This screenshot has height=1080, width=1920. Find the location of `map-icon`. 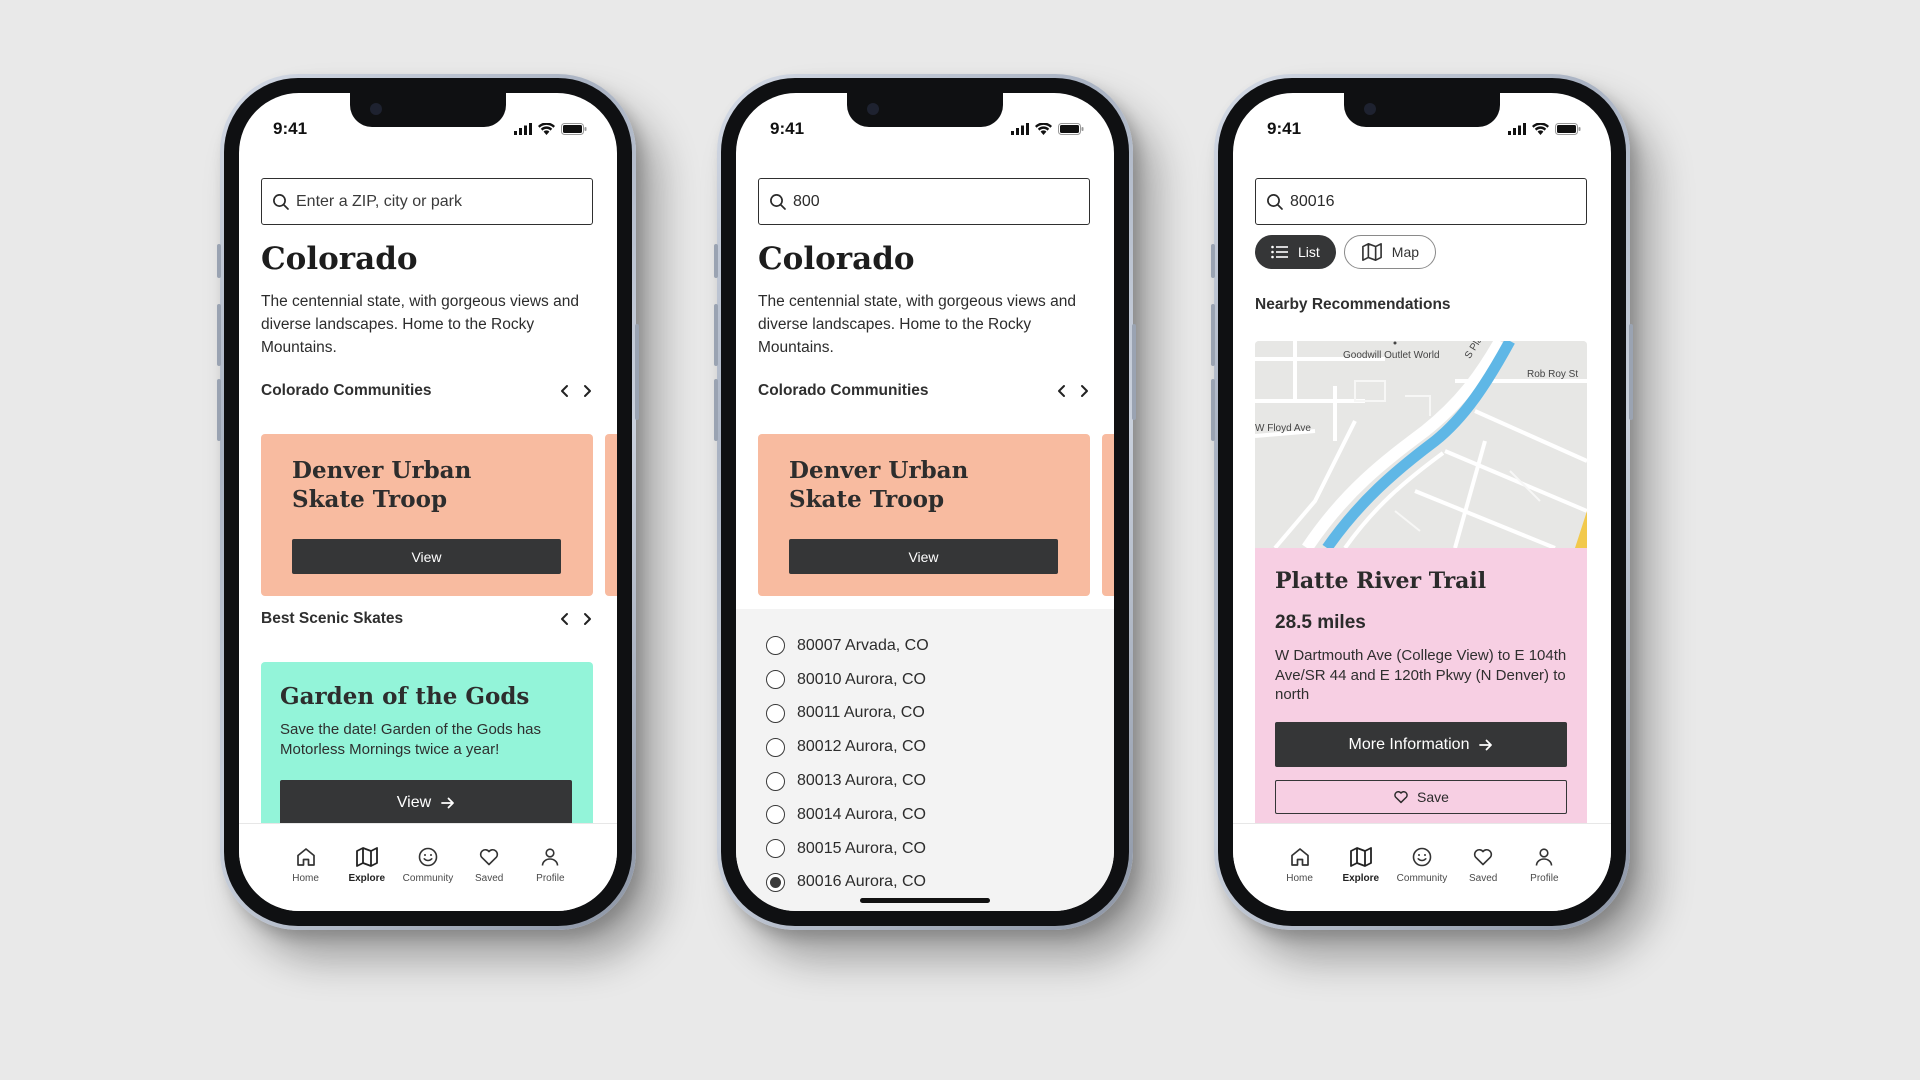

map-icon is located at coordinates (1371, 252).